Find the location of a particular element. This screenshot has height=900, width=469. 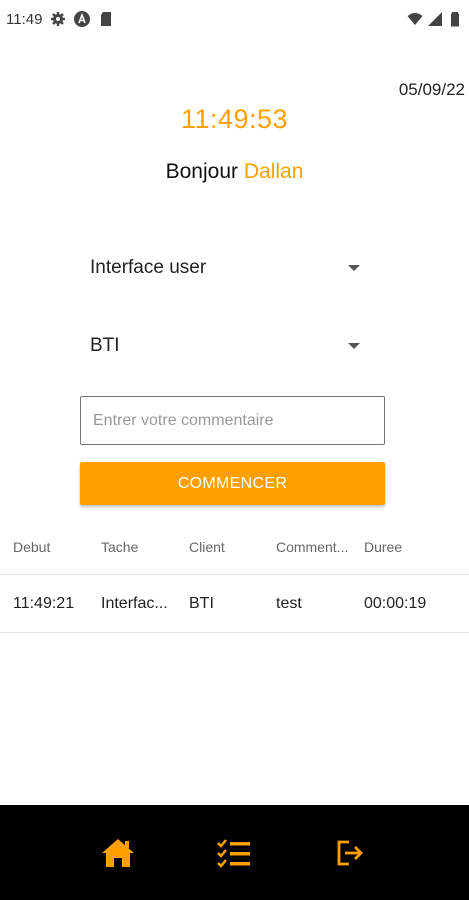

user-name: Dallan is located at coordinates (273, 171).